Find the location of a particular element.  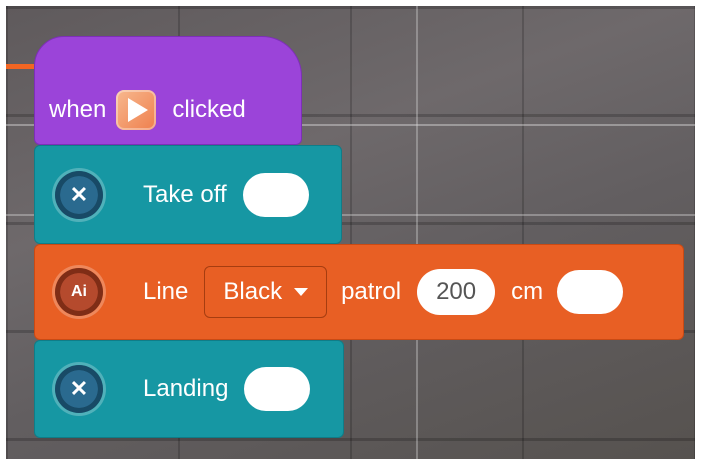

color-dropdown-value: Black is located at coordinates (253, 291).